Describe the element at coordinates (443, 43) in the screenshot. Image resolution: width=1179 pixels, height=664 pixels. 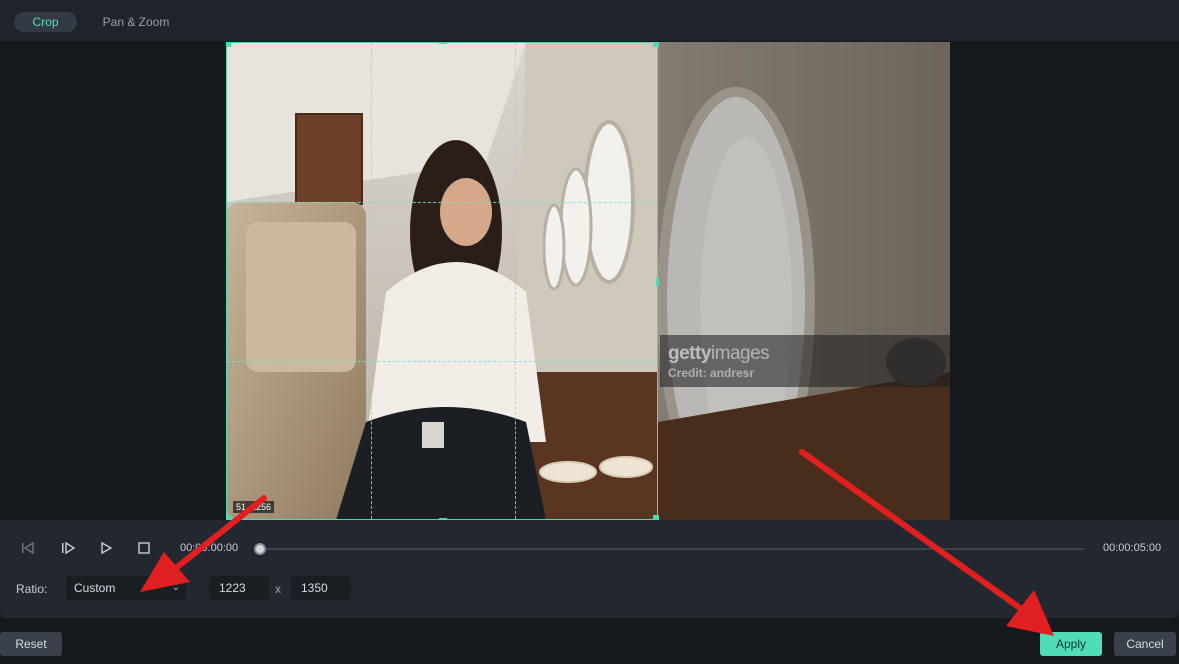
I see `crop-handle-top` at that location.